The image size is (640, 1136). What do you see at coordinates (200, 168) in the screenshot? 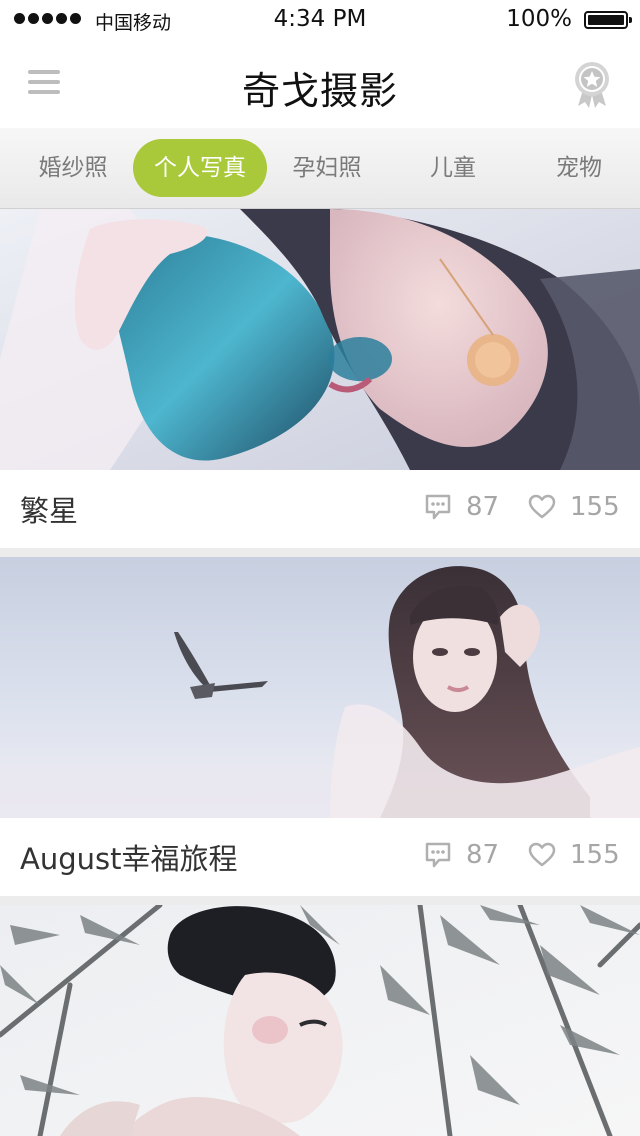
I see `tab-personal-portrait: 个人写真` at bounding box center [200, 168].